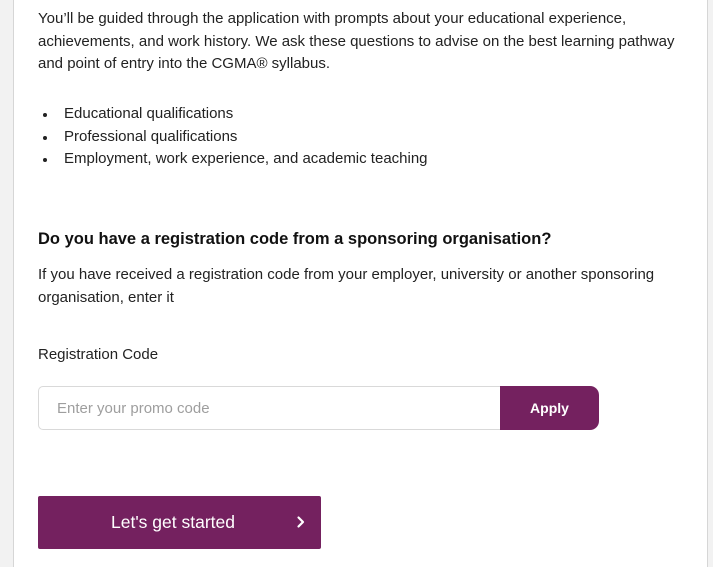  I want to click on promo-code-group: Apply, so click(318, 408).